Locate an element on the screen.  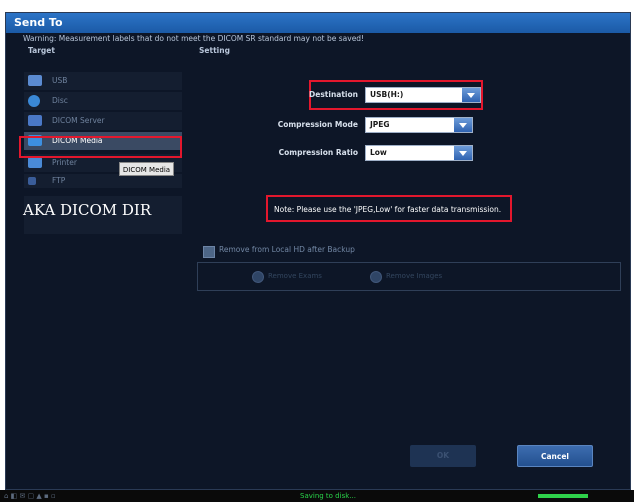
destination-value: USB(H:) is located at coordinates (387, 94).